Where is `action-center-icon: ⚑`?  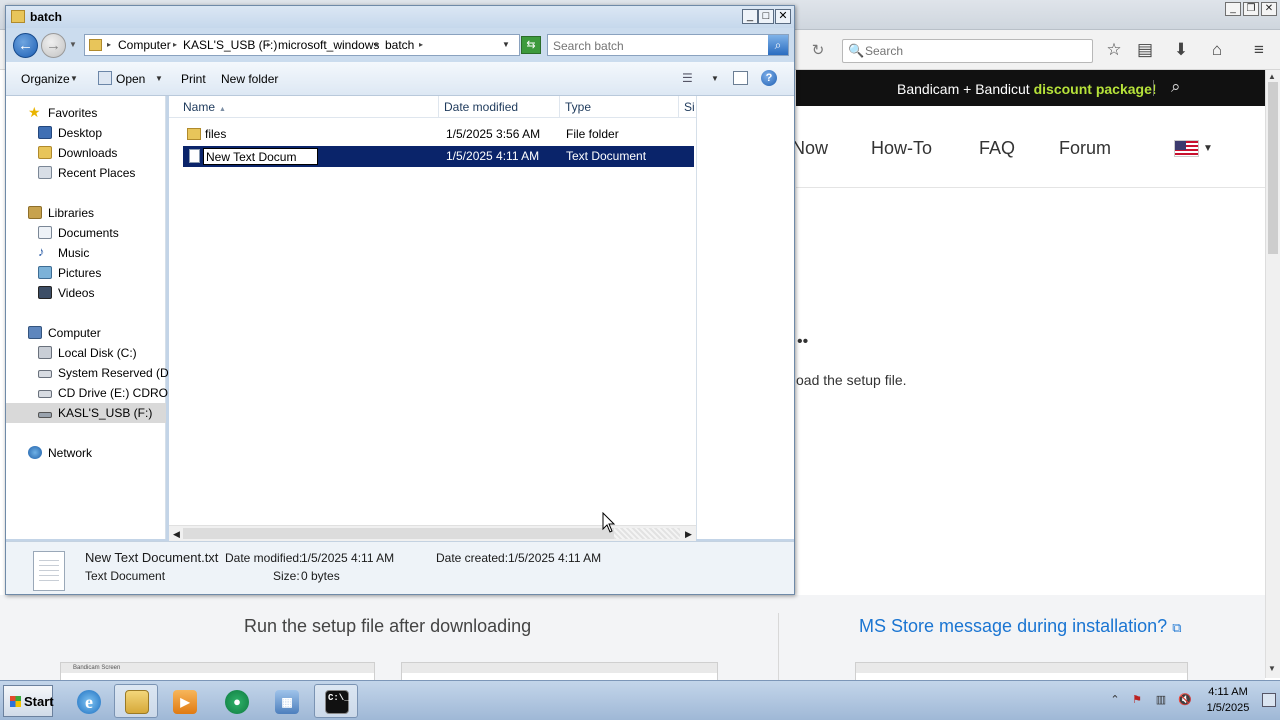 action-center-icon: ⚑ is located at coordinates (1137, 700).